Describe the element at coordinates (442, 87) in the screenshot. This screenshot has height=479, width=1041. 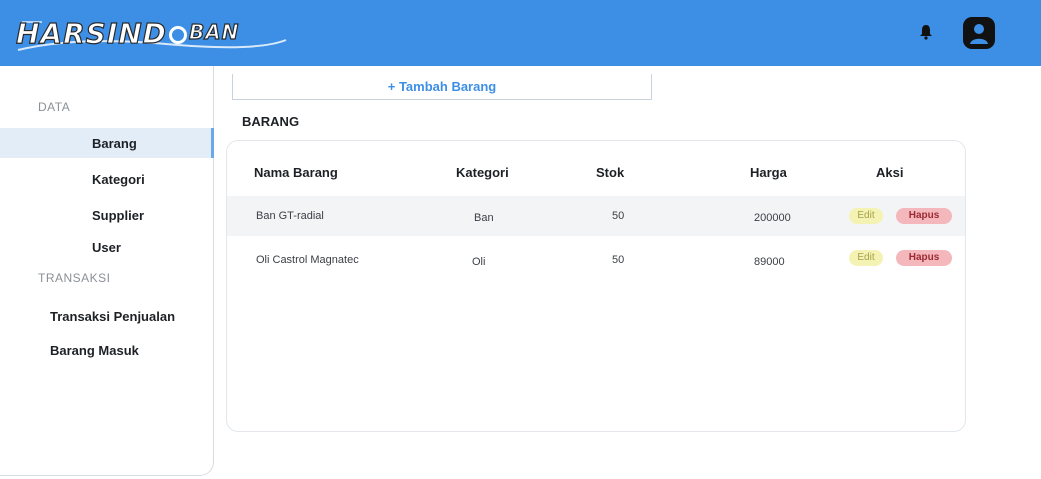
I see `add-item-button: + Tambah Barang` at that location.